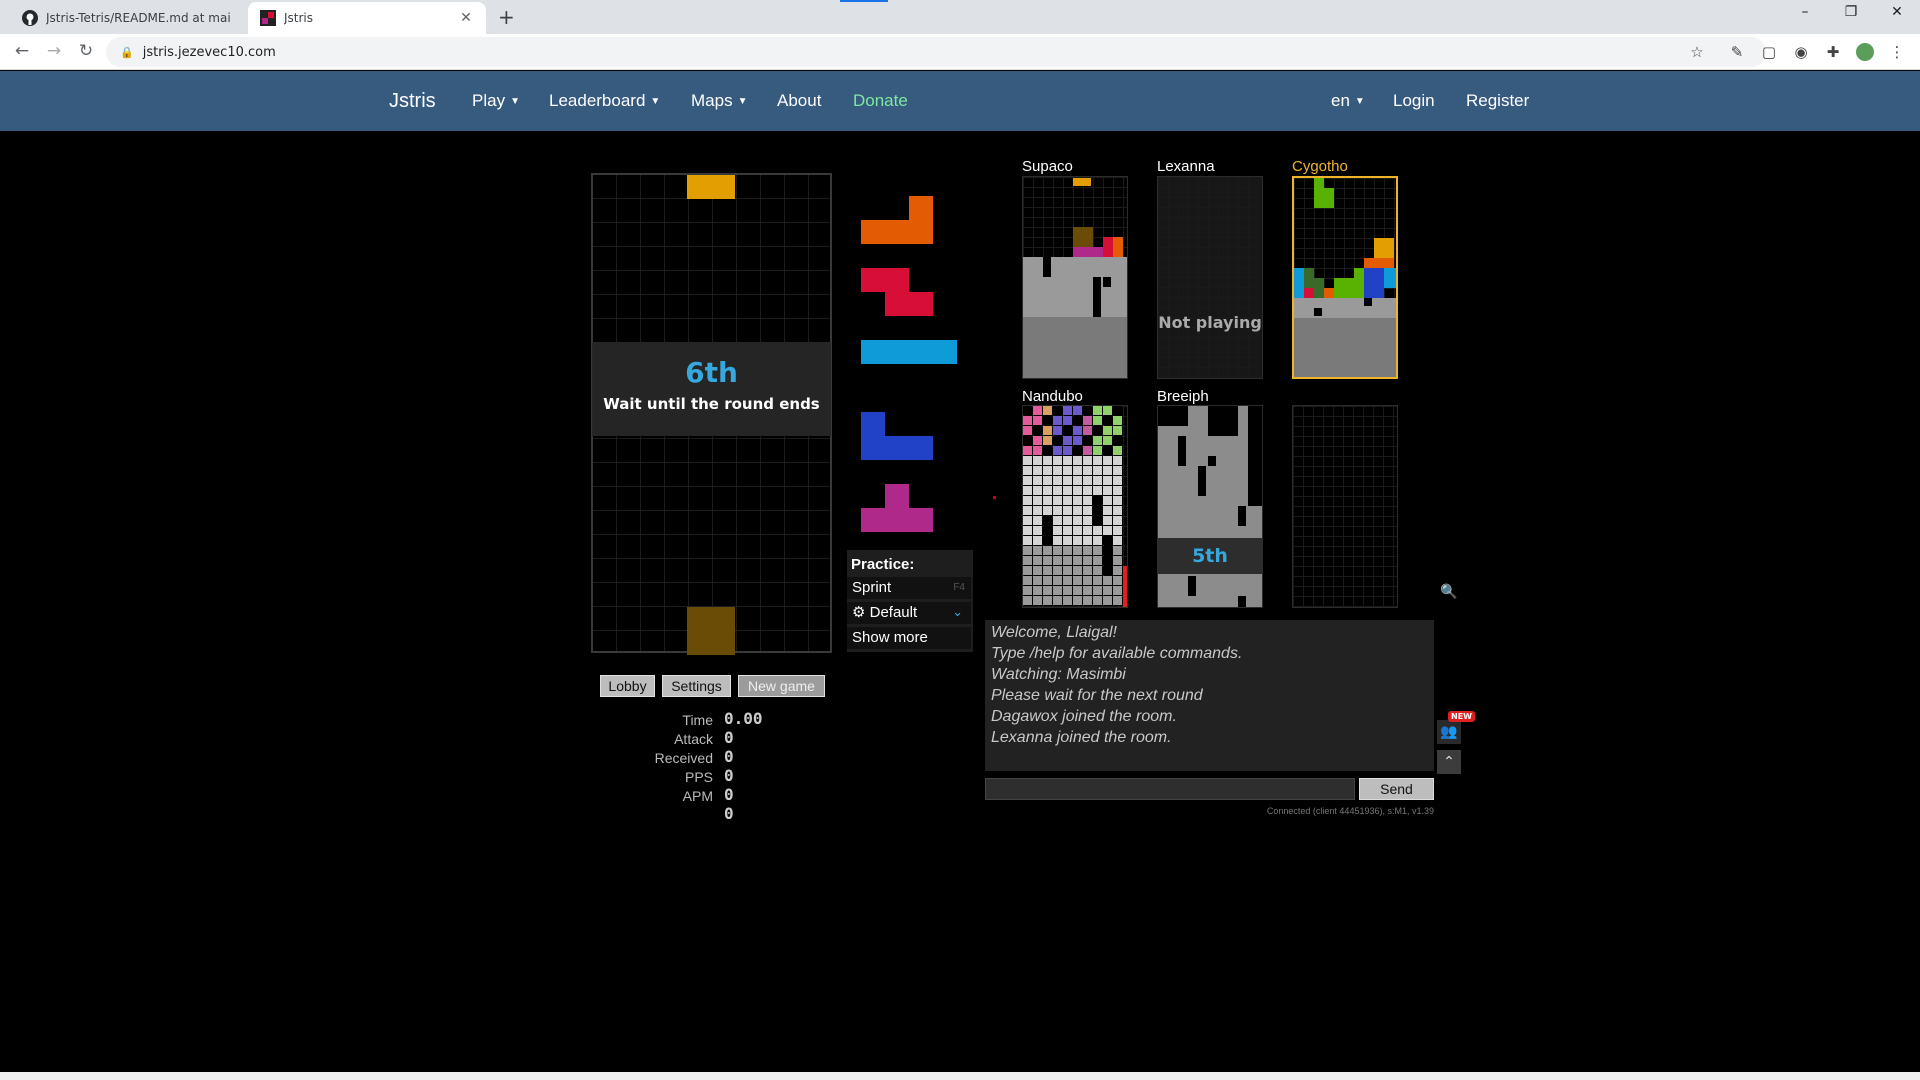 Image resolution: width=1920 pixels, height=1080 pixels. I want to click on reload-icon: ↻, so click(86, 51).